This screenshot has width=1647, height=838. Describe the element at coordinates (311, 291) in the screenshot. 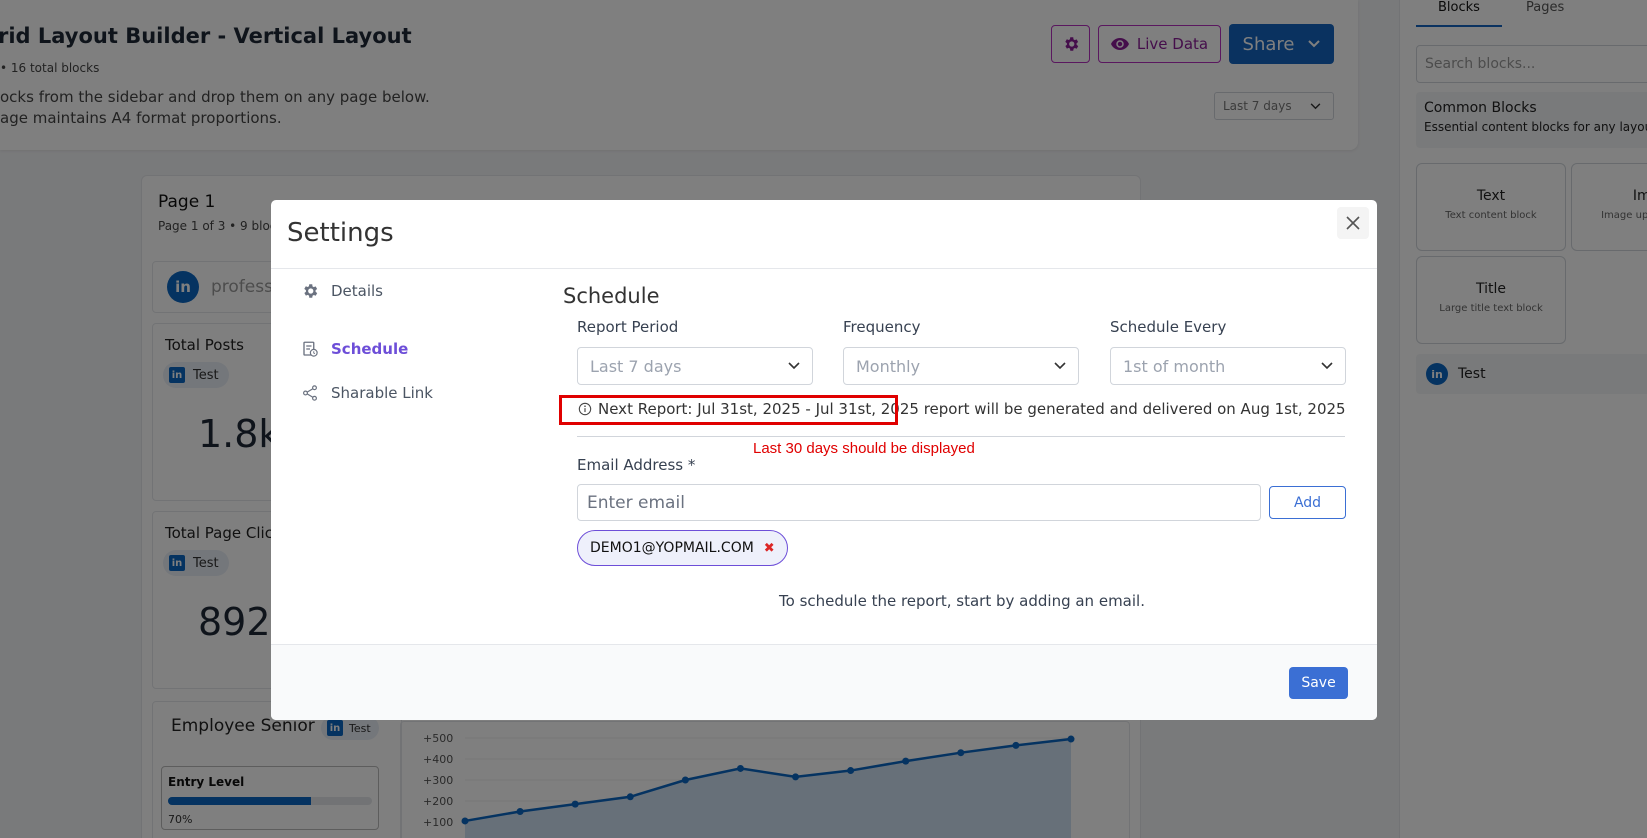

I see `gear-icon` at that location.